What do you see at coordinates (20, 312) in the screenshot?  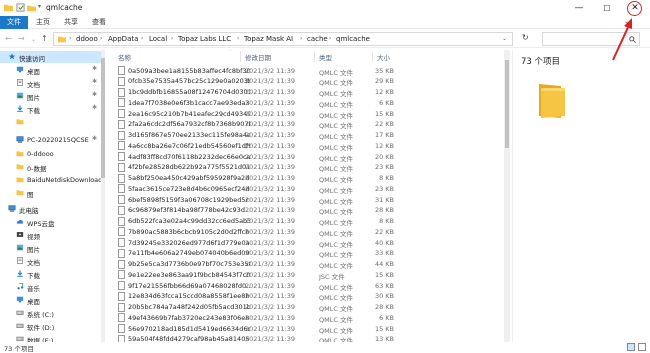 I see `drive-icon` at bounding box center [20, 312].